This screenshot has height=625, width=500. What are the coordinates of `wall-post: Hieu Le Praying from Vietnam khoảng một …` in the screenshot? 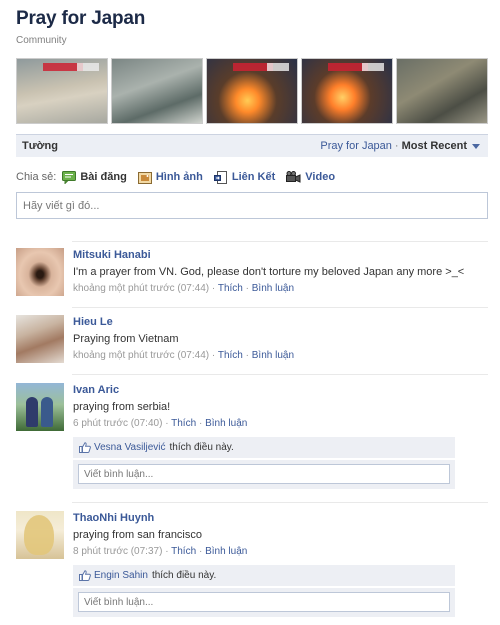 It's located at (252, 339).